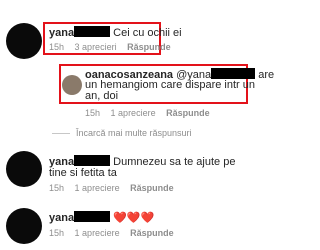 The image size is (320, 250). What do you see at coordinates (57, 233) in the screenshot?
I see `comment-4-time: 15h` at bounding box center [57, 233].